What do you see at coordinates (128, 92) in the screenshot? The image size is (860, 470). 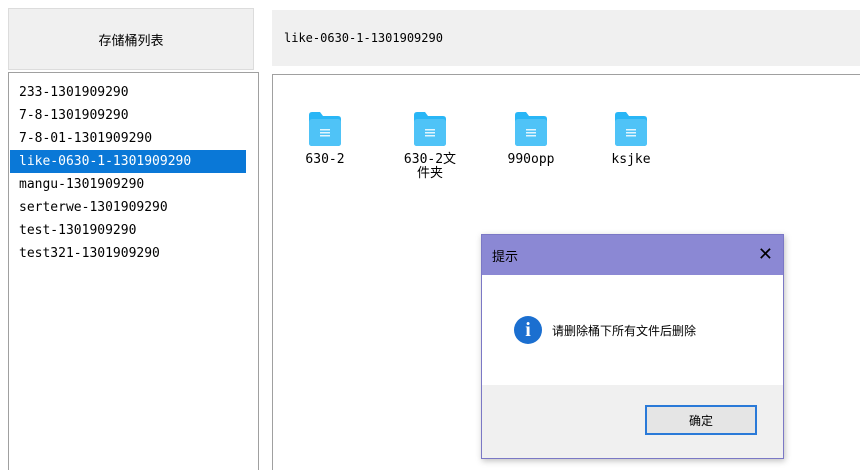 I see `bucket-item: 233-1301909290` at bounding box center [128, 92].